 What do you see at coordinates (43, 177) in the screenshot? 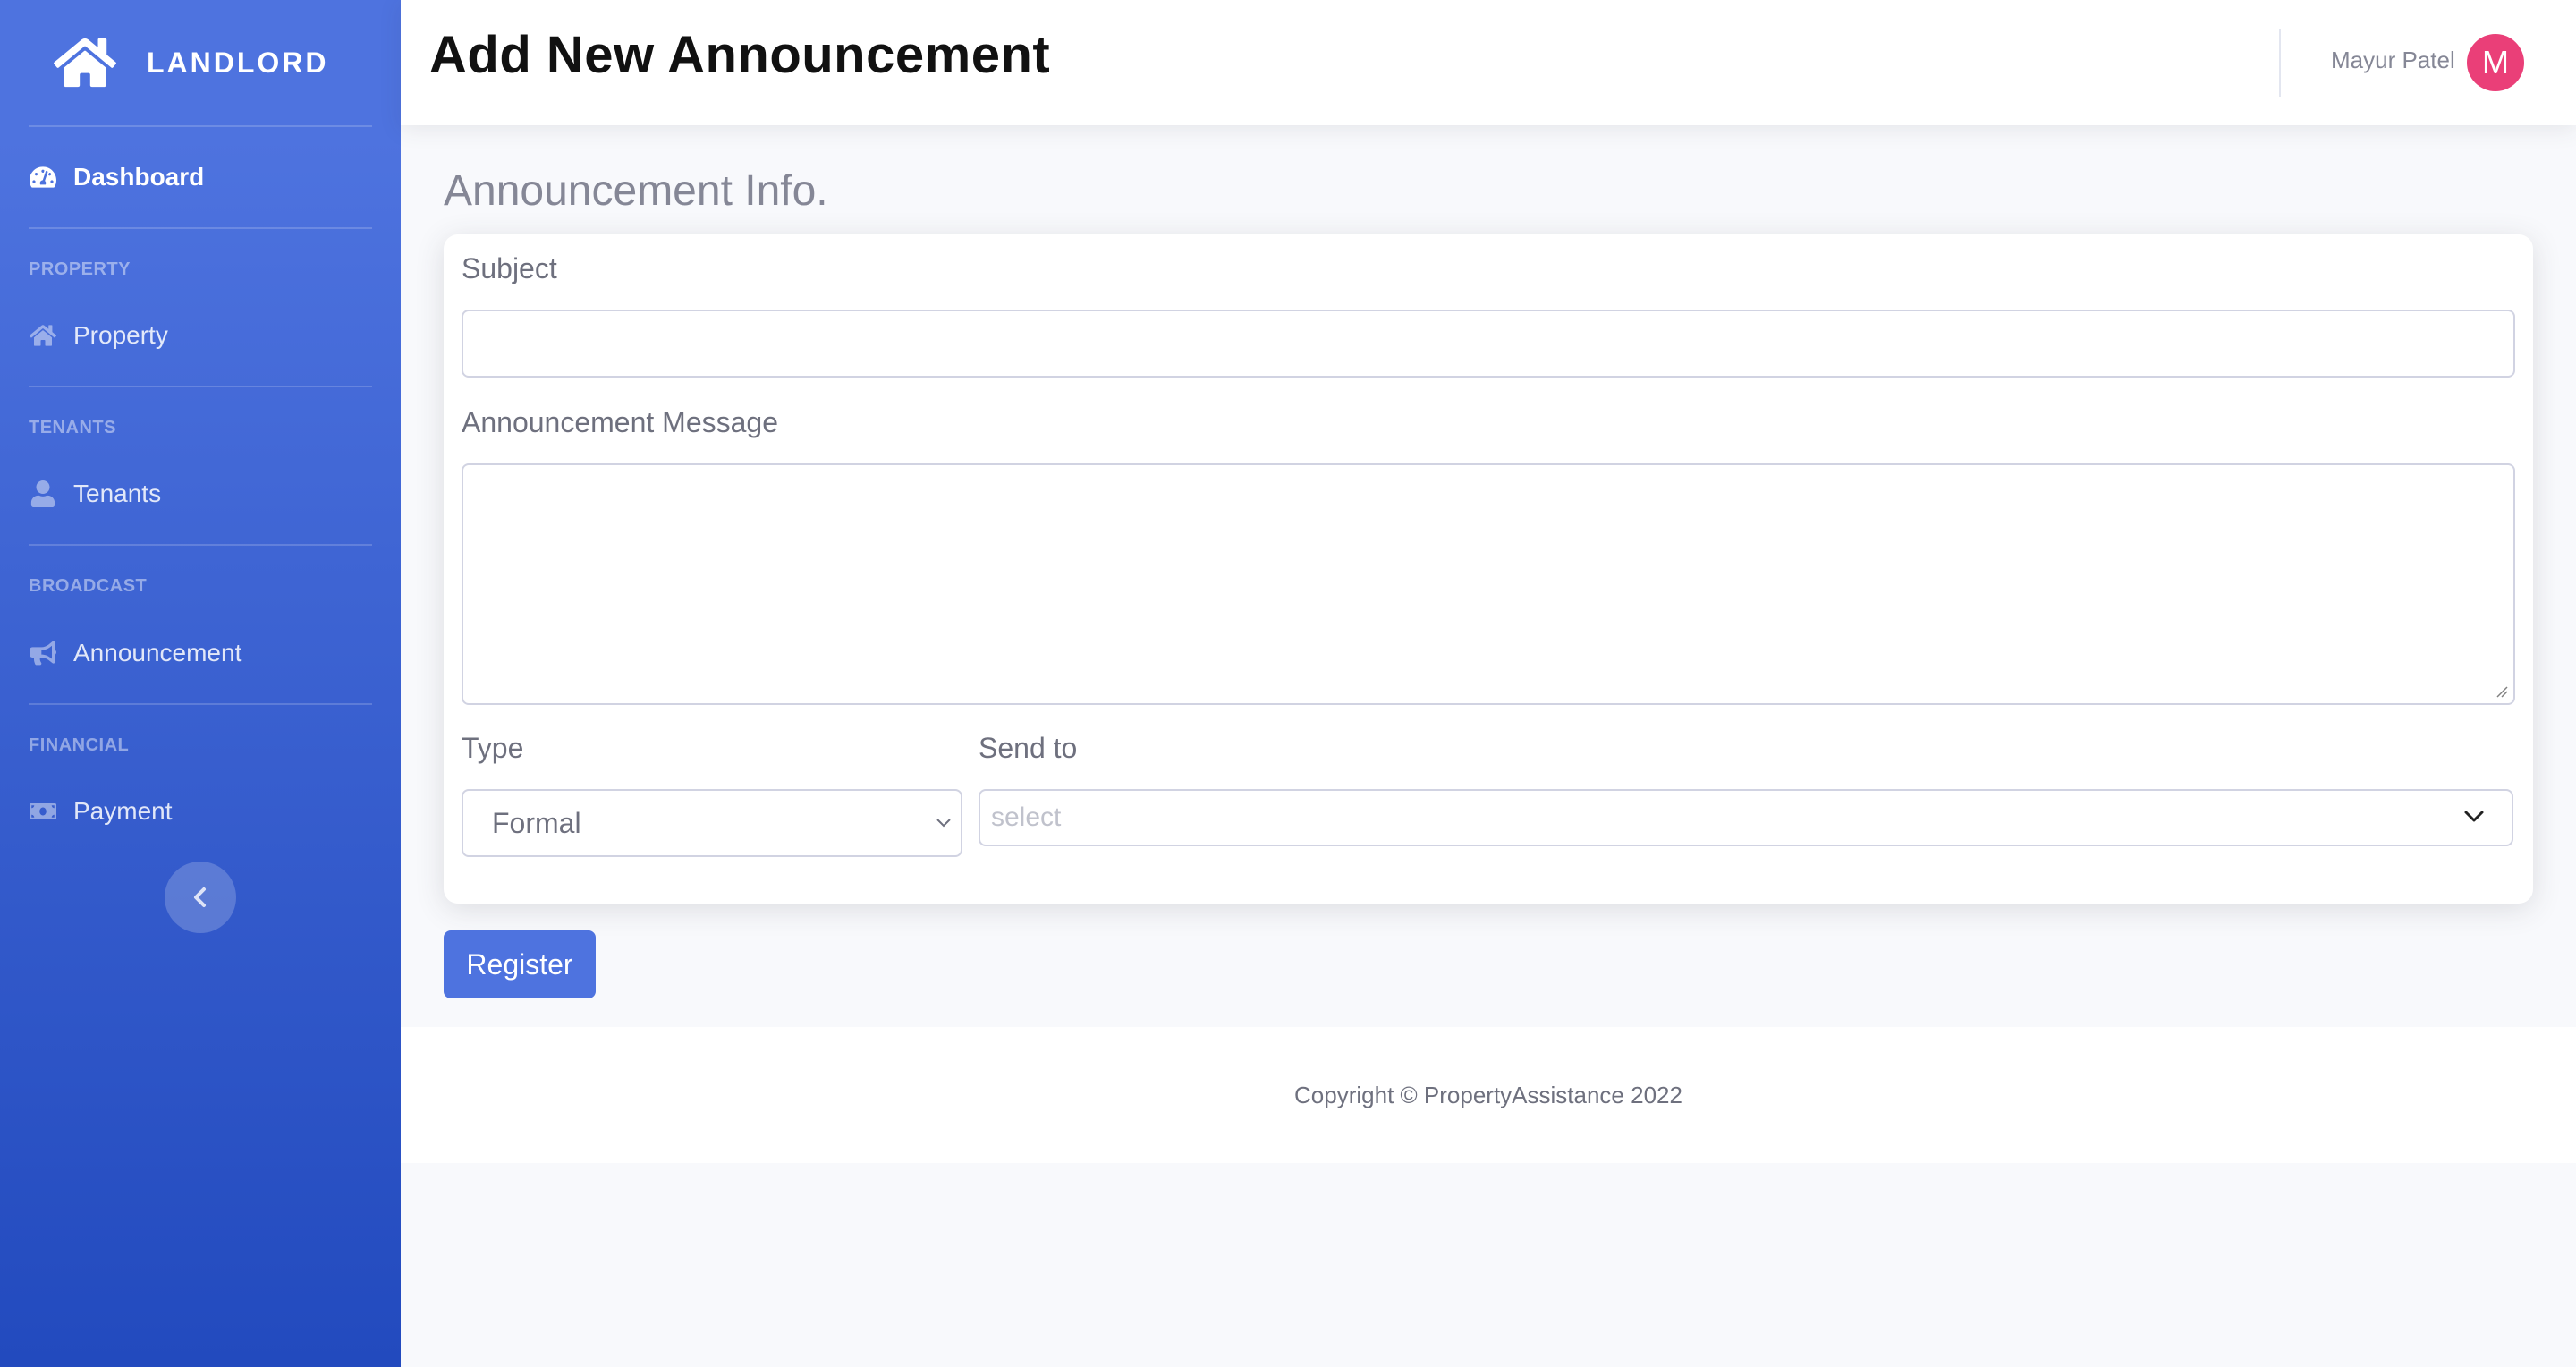
I see `tachometer-icon` at bounding box center [43, 177].